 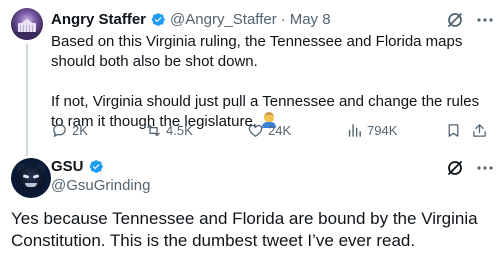 I want to click on reply-header: GSU @GsuGrinding, so click(x=100, y=176).